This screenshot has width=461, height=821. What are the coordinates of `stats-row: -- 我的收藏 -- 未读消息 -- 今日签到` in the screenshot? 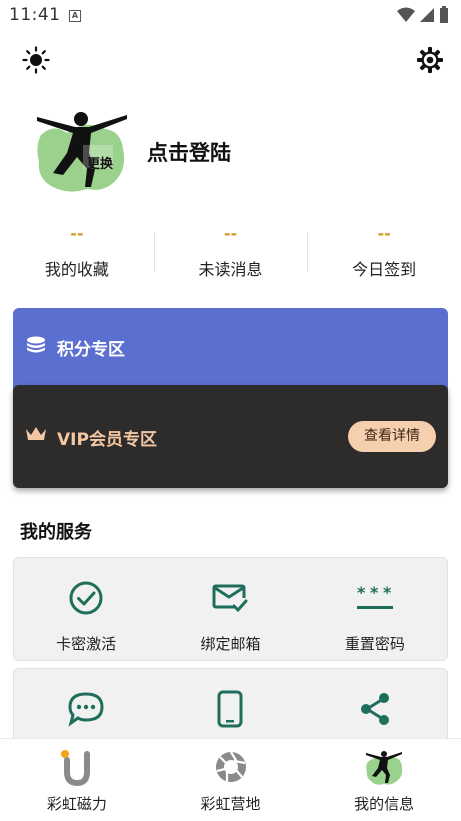 It's located at (230, 253).